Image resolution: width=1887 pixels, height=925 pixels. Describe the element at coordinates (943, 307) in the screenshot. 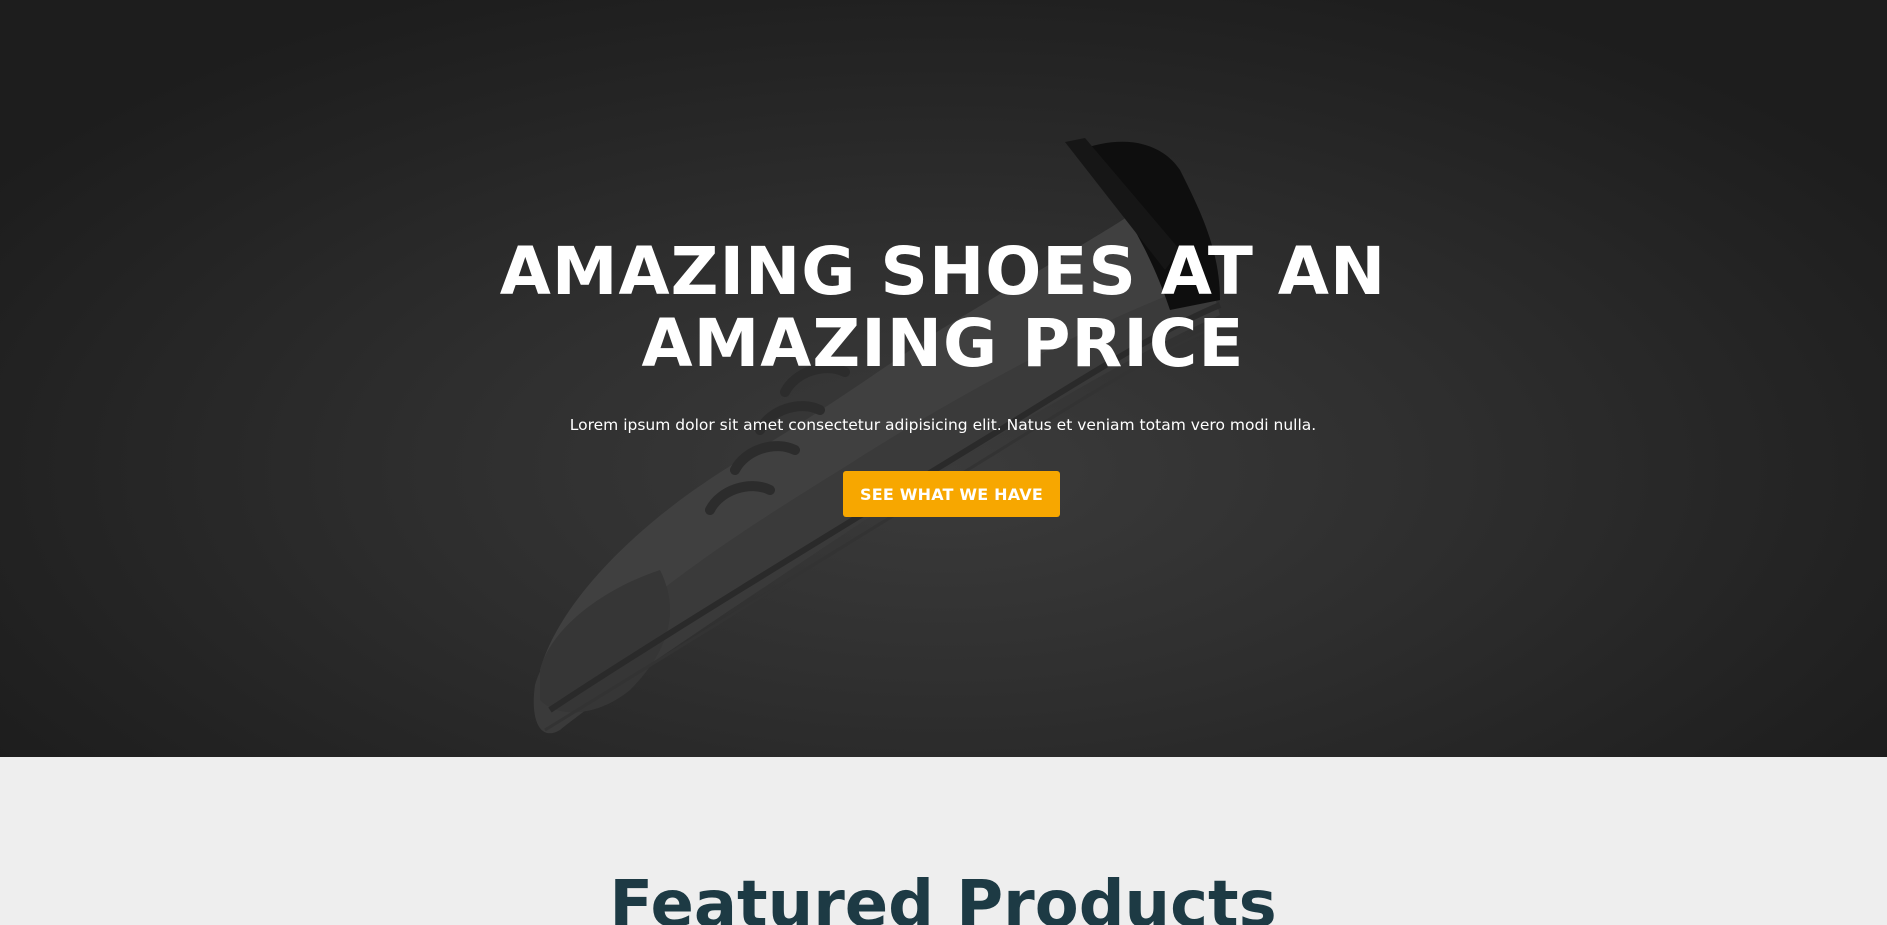

I see `hero-title: AMAZING SHOES AT AN AMAZING PRICE` at that location.